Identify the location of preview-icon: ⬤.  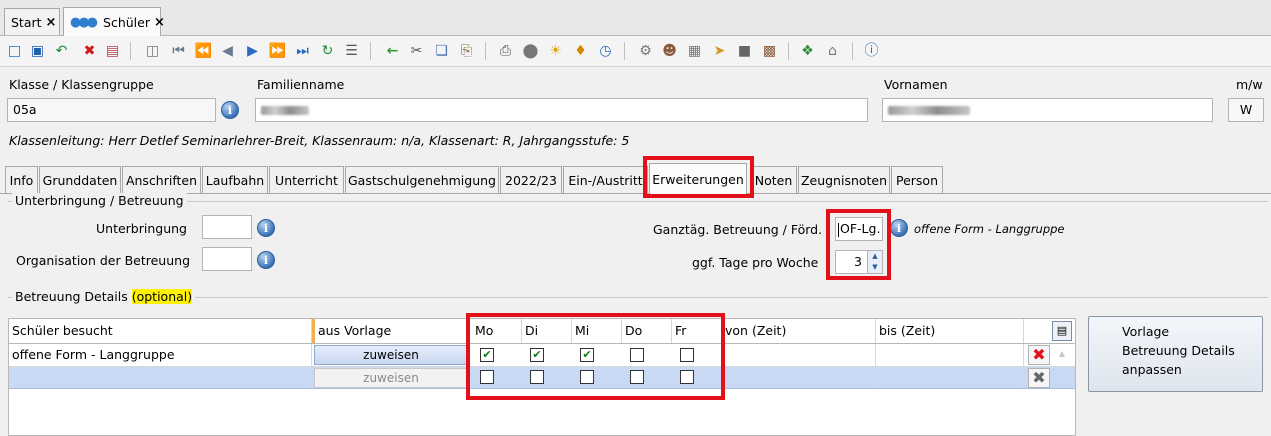
(530, 50).